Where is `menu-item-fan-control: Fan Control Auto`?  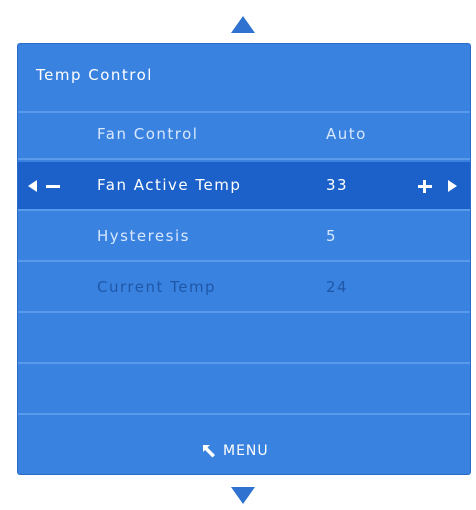 menu-item-fan-control: Fan Control Auto is located at coordinates (244, 135).